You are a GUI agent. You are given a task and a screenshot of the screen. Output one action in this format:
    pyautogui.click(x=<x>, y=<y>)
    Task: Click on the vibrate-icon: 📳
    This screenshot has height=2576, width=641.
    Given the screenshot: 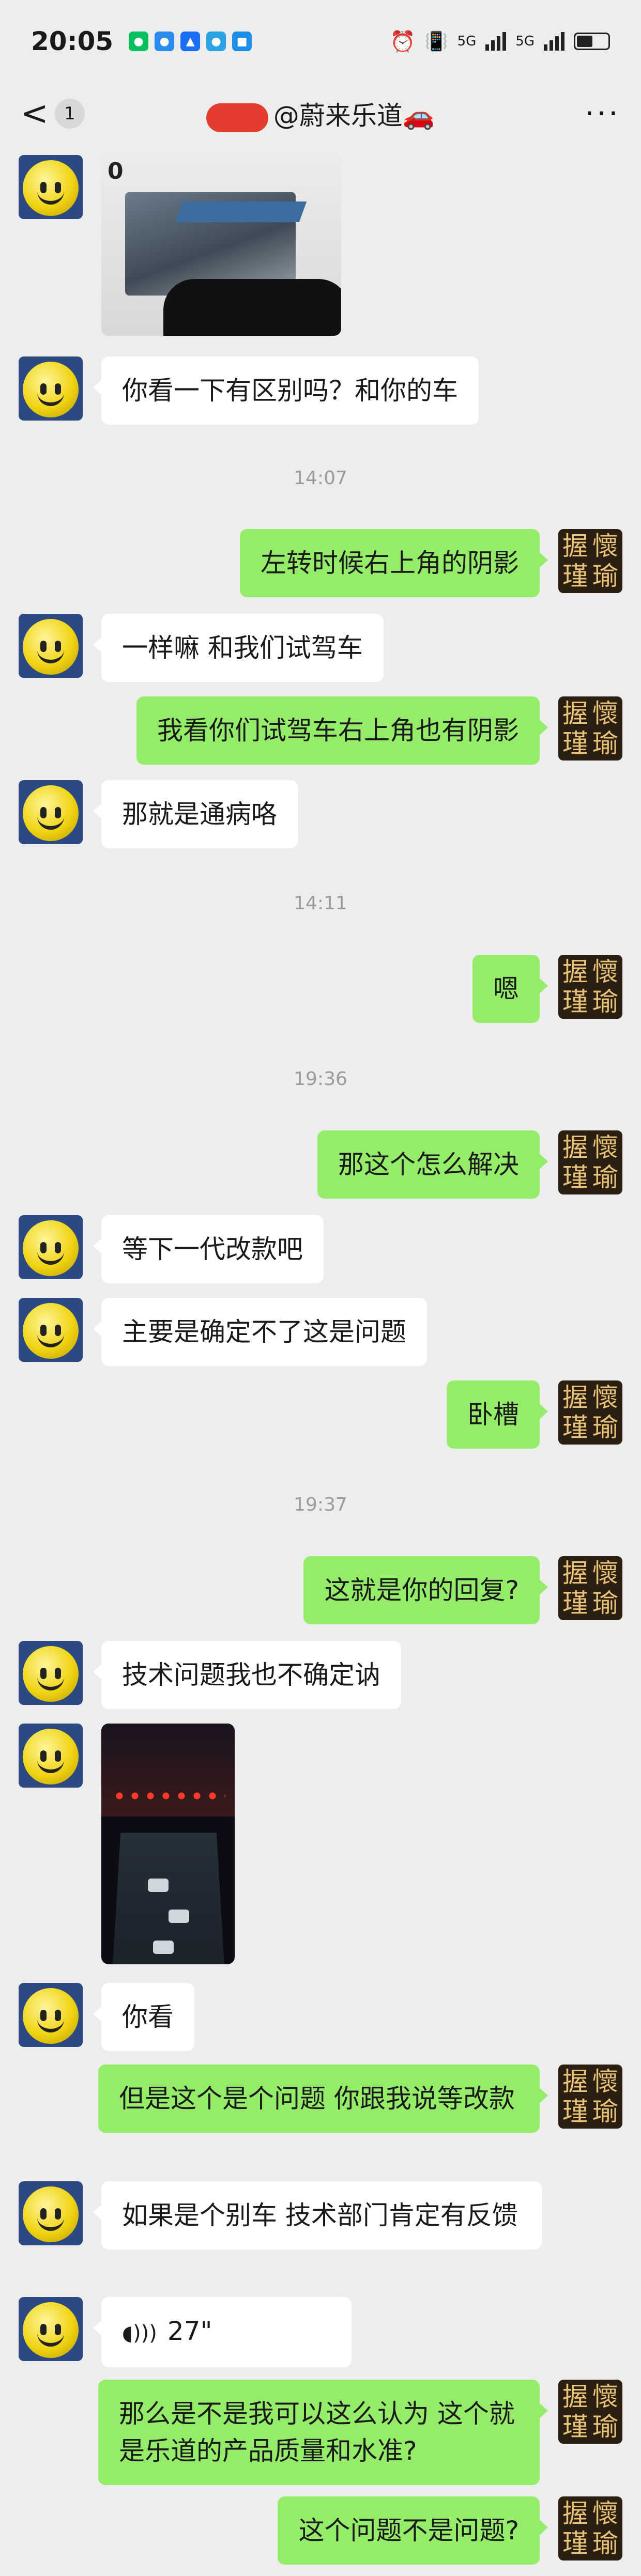 What is the action you would take?
    pyautogui.click(x=436, y=41)
    